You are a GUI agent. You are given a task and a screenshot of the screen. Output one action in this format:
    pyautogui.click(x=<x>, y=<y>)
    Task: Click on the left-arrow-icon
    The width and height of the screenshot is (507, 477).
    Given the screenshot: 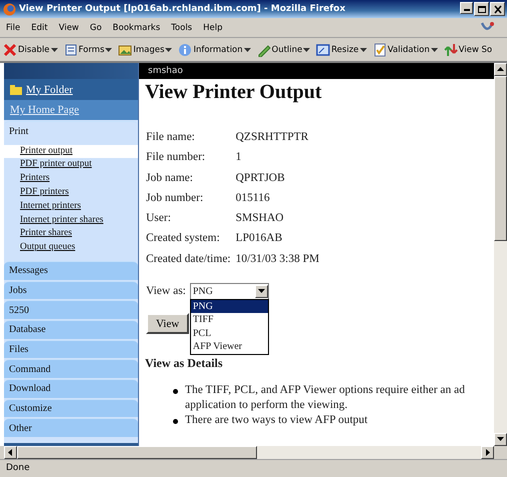 What is the action you would take?
    pyautogui.click(x=10, y=452)
    